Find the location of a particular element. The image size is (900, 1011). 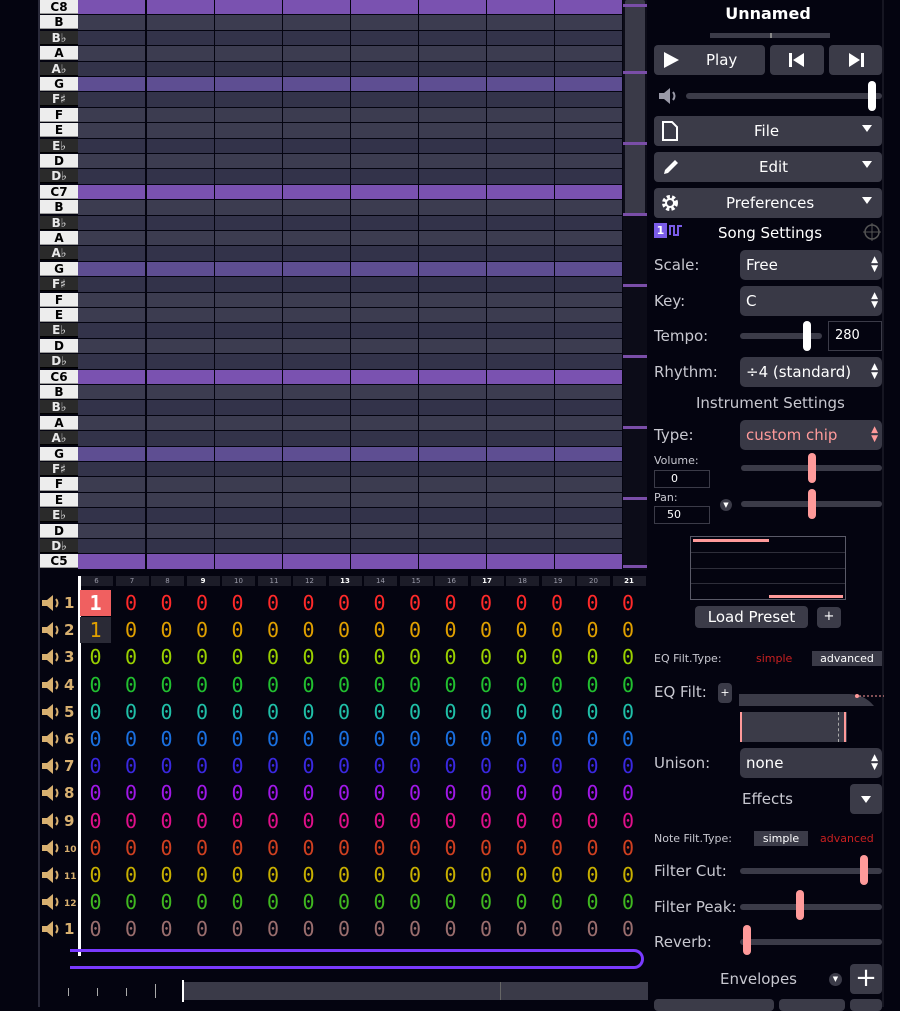

piano-key: F♯ is located at coordinates (59, 284).